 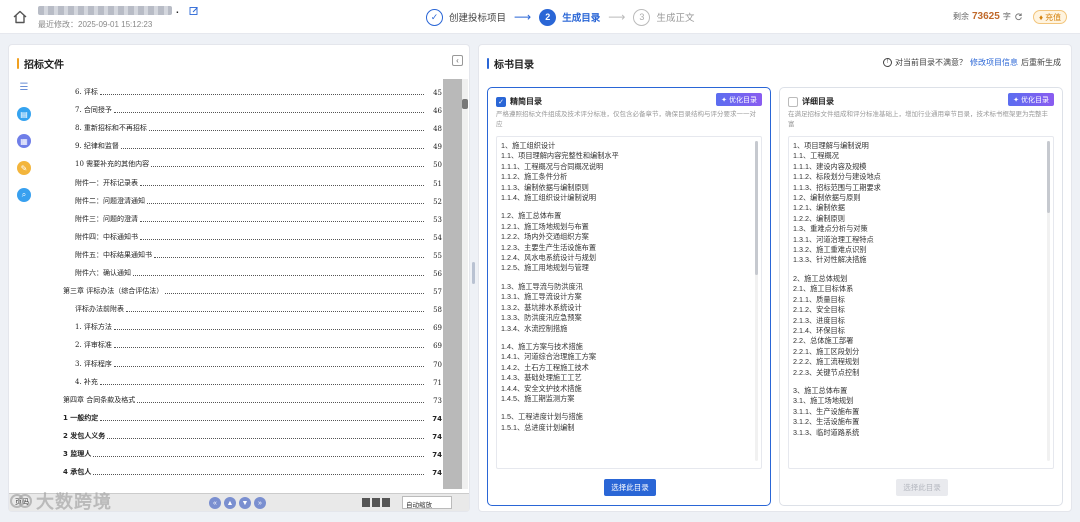 I want to click on step-3-number: 3, so click(x=642, y=17).